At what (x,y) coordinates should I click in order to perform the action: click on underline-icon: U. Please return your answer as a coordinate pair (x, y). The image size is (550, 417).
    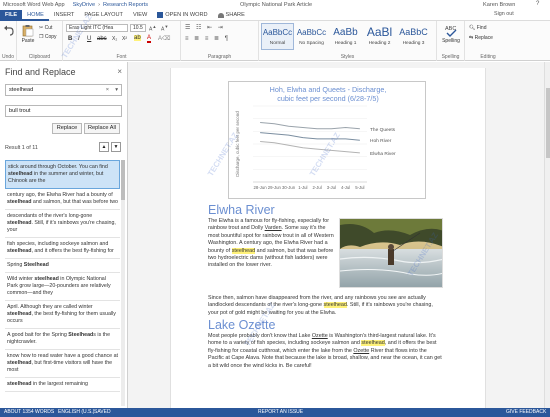
    Looking at the image, I should click on (89, 39).